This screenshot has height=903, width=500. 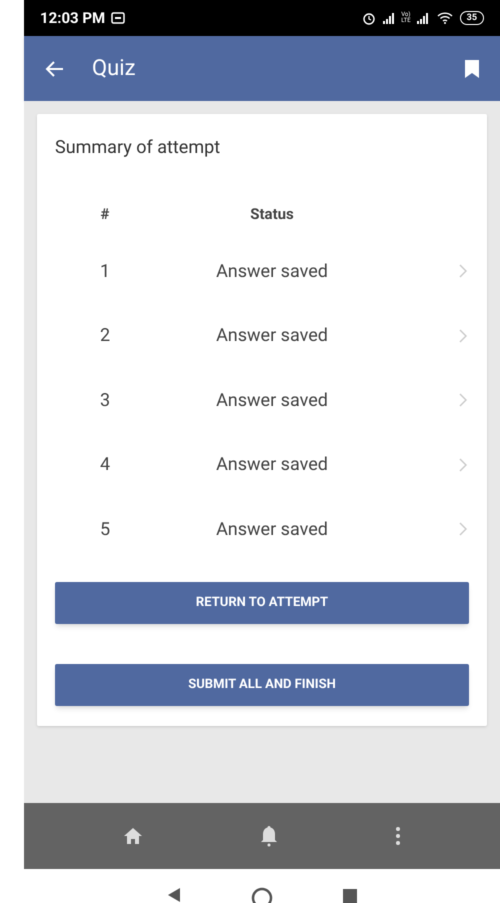 What do you see at coordinates (398, 836) in the screenshot?
I see `more-icon` at bounding box center [398, 836].